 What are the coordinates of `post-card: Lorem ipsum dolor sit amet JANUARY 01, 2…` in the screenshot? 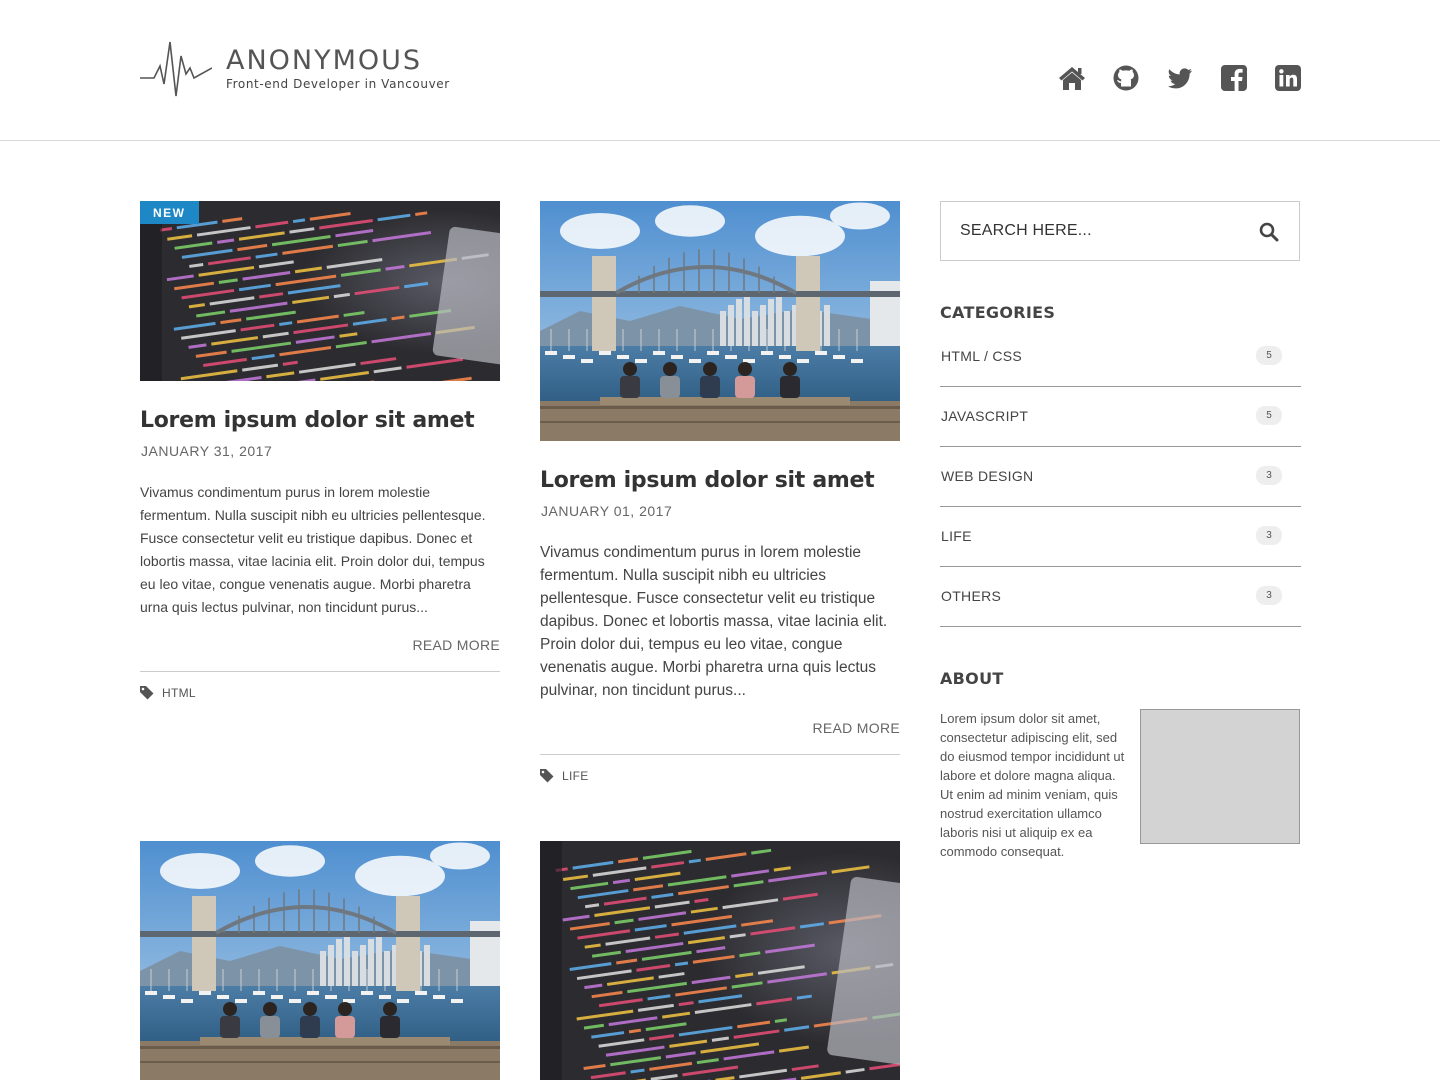 It's located at (720, 492).